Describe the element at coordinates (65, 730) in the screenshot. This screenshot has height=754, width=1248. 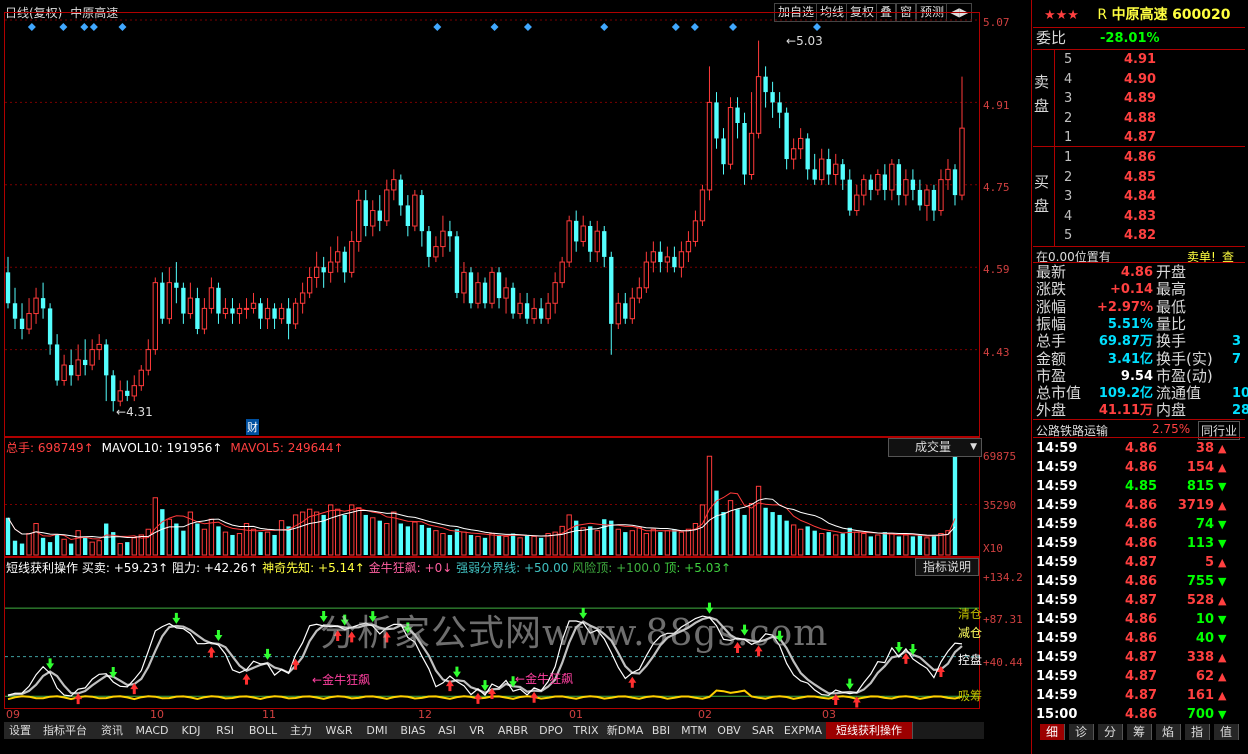
I see `indicator-tab: 指标平台` at that location.